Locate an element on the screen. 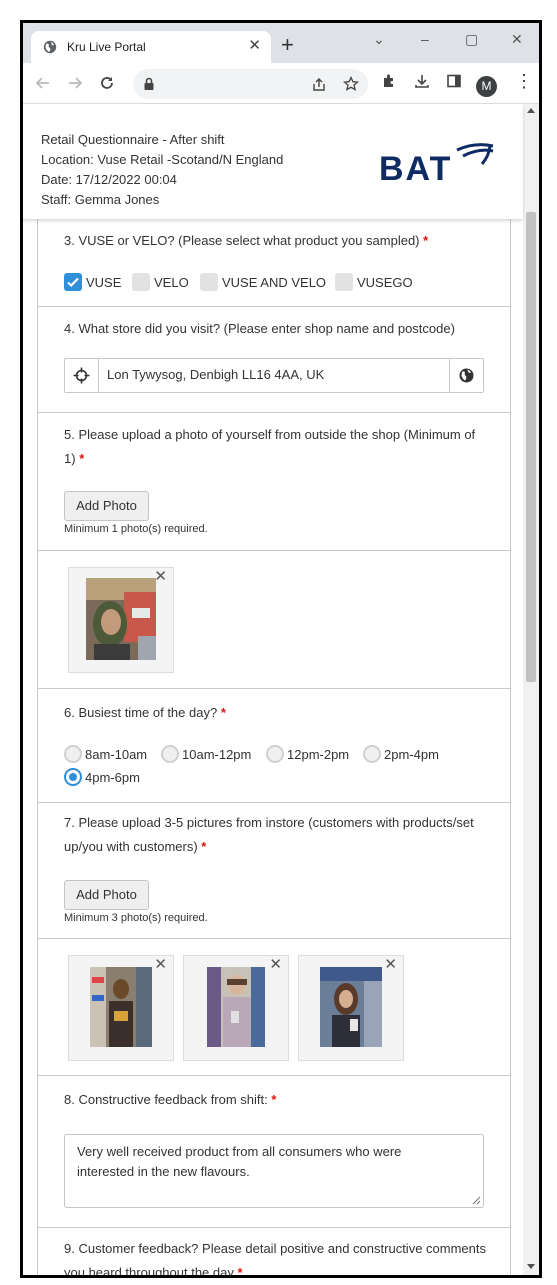  locate-button is located at coordinates (82, 375).